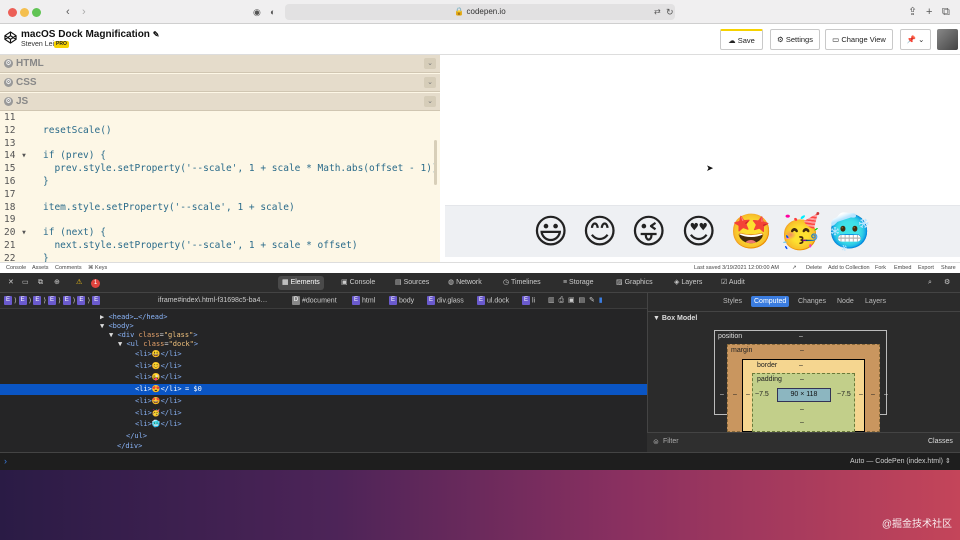  I want to click on dock-emoji-item: 😃, so click(550, 232).